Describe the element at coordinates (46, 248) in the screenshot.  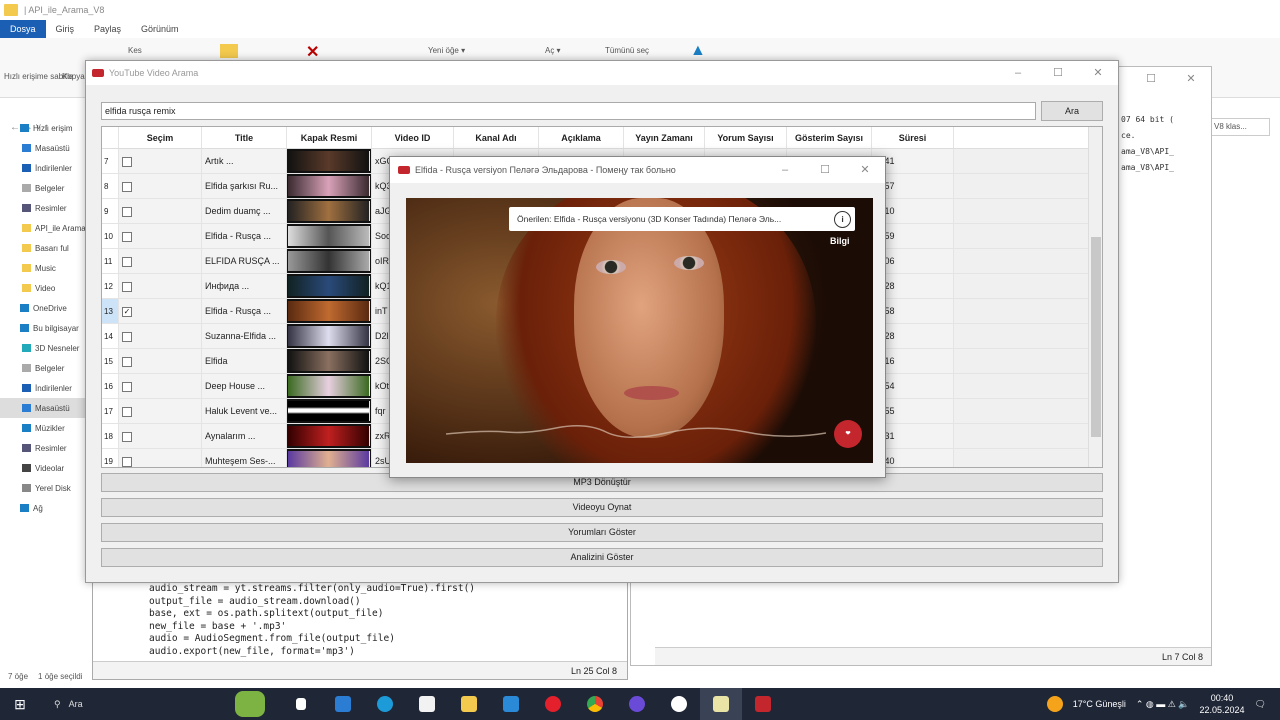
I see `nav-item: Basarı ful` at that location.